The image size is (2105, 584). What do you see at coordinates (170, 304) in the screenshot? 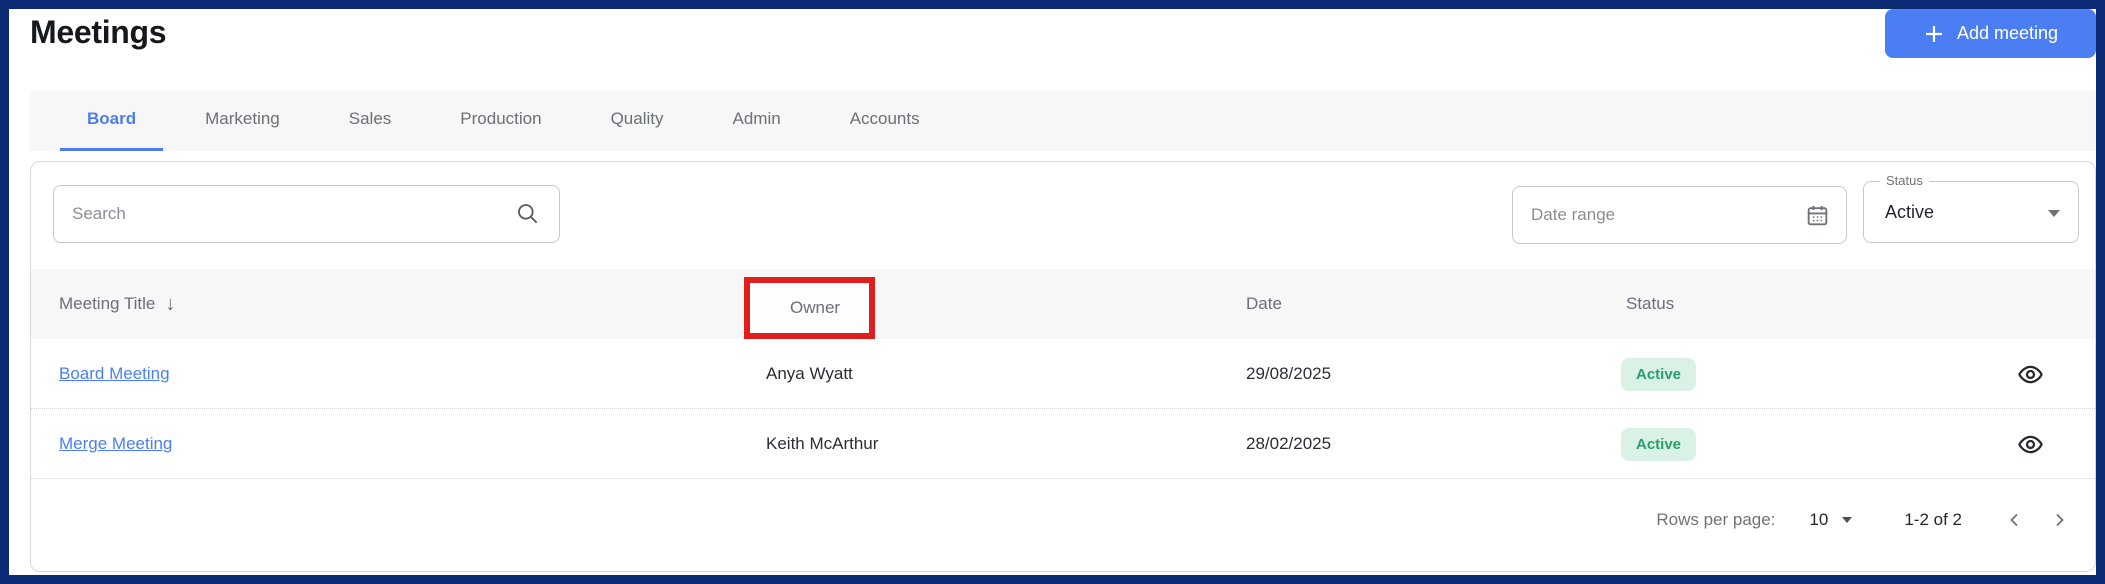
I see `arrow-down-icon: ↓` at bounding box center [170, 304].